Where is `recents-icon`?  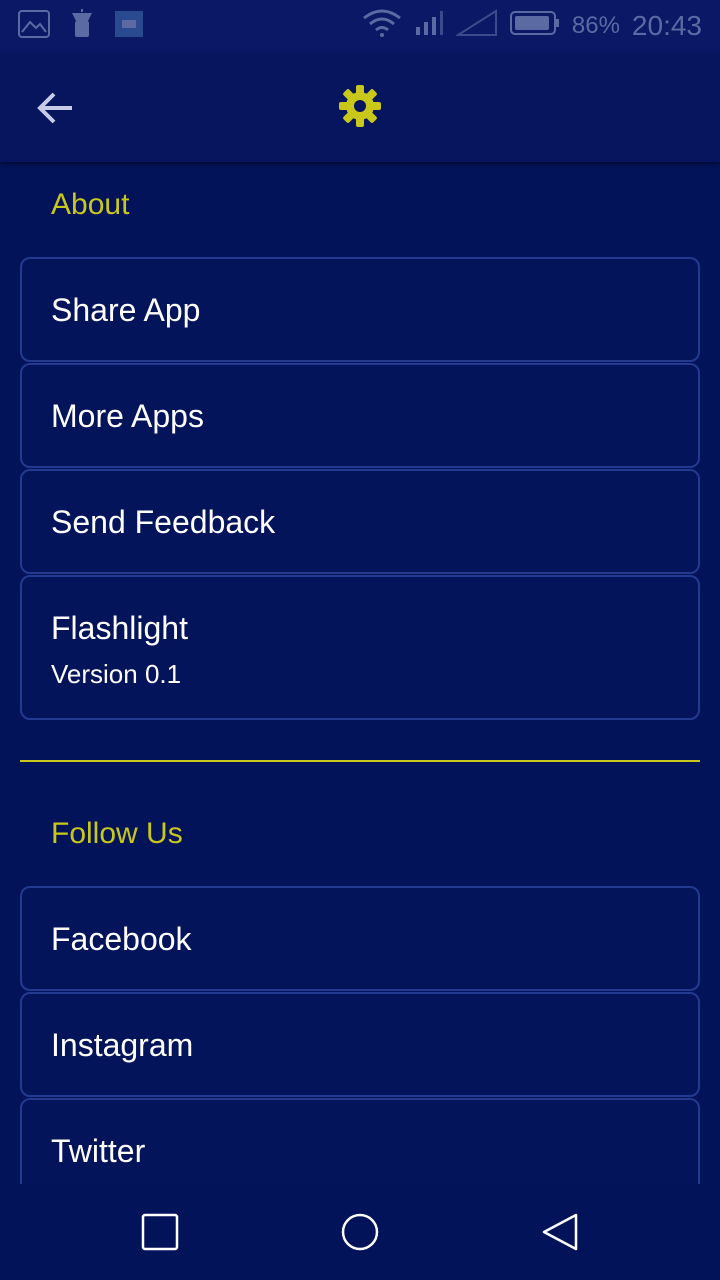 recents-icon is located at coordinates (160, 1232).